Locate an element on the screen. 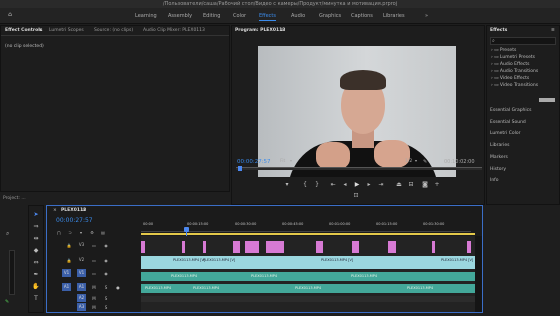 The height and width of the screenshot is (316, 560). quality-chevron-down-icon: ▾ is located at coordinates (416, 160).